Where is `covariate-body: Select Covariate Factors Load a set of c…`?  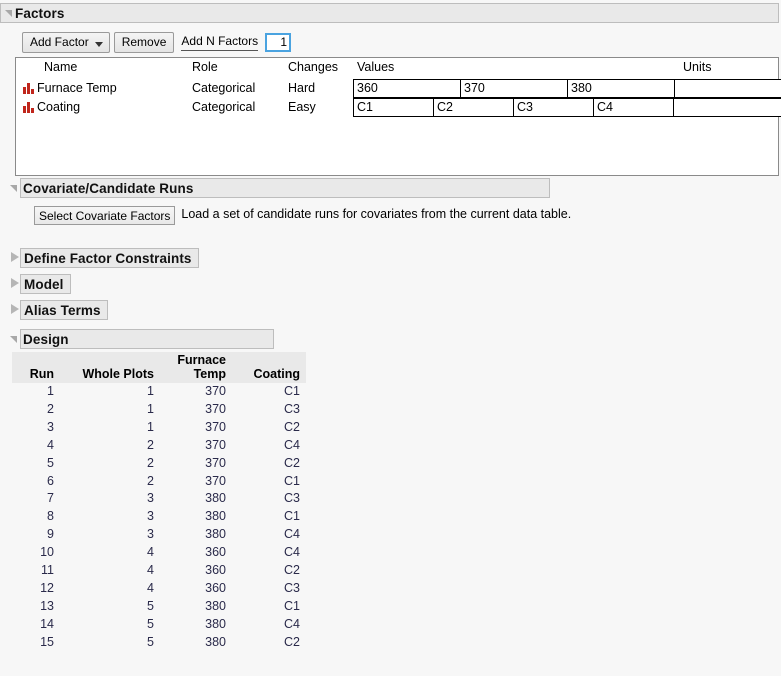 covariate-body: Select Covariate Factors Load a set of c… is located at coordinates (307, 215).